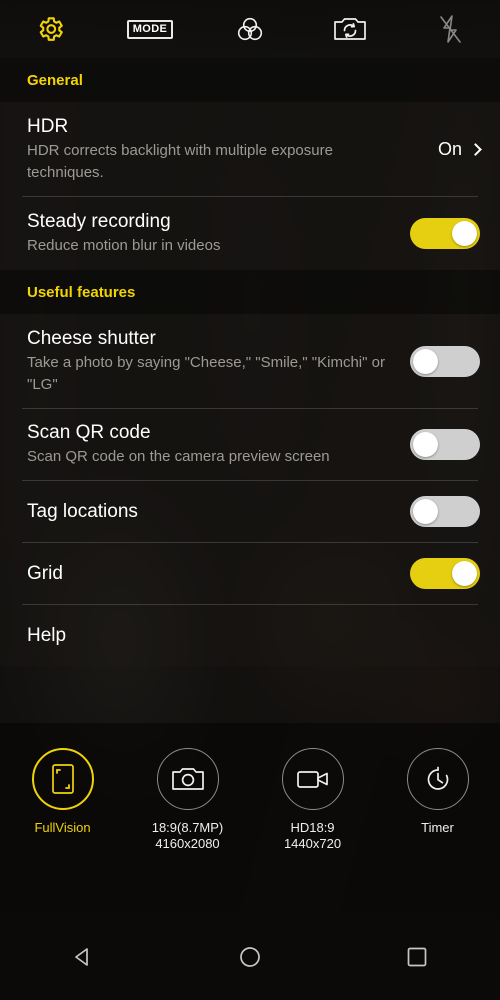  I want to click on setting-row-tag-locations: Tag locations, so click(250, 511).